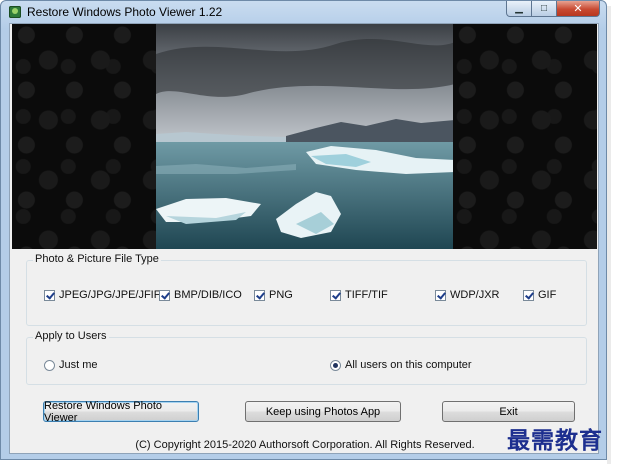 The height and width of the screenshot is (467, 631). What do you see at coordinates (121, 412) in the screenshot?
I see `restore-photo-viewer-button: Restore Windows Photo Viewer` at bounding box center [121, 412].